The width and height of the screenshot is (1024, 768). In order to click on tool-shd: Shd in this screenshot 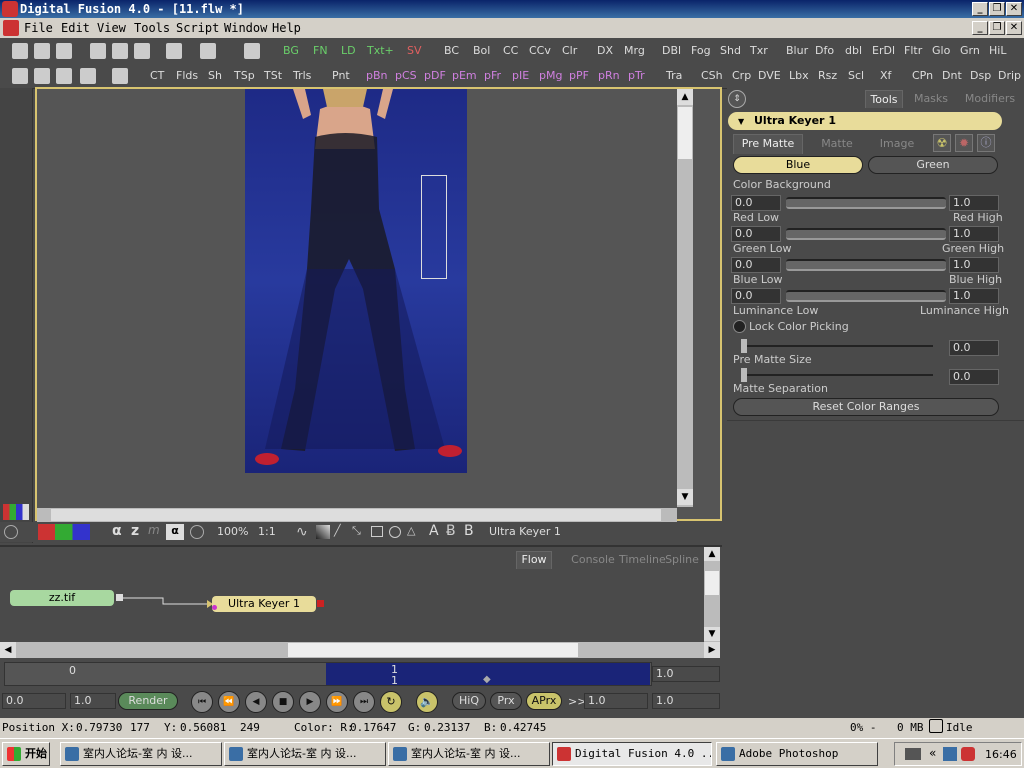, I will do `click(730, 50)`.